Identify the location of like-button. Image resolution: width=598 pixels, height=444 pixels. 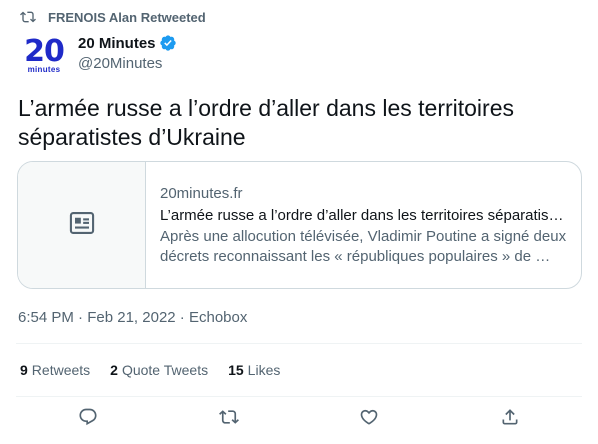
(369, 419).